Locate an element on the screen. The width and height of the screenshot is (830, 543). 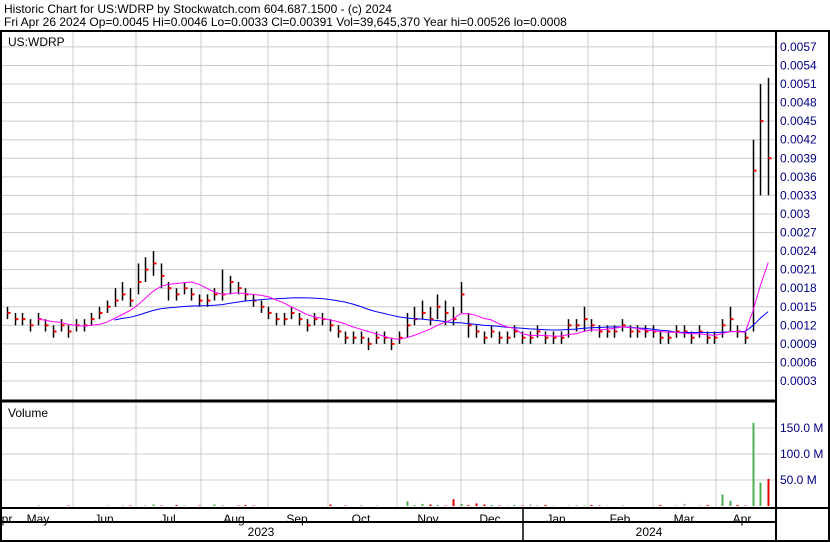
month-label-jun: Jun is located at coordinates (103, 519).